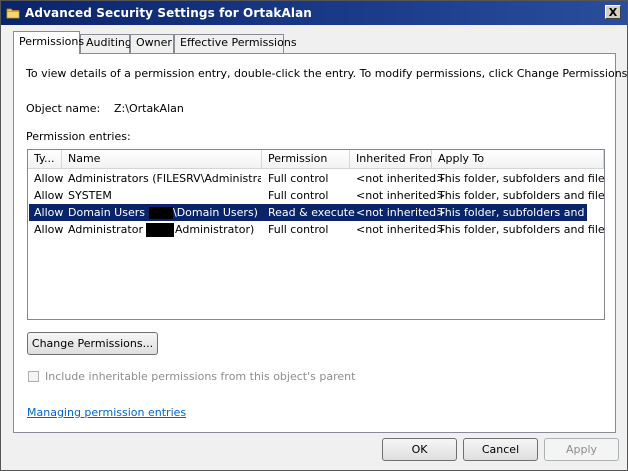 The width and height of the screenshot is (628, 471). What do you see at coordinates (162, 159) in the screenshot?
I see `column-header-name: Name` at bounding box center [162, 159].